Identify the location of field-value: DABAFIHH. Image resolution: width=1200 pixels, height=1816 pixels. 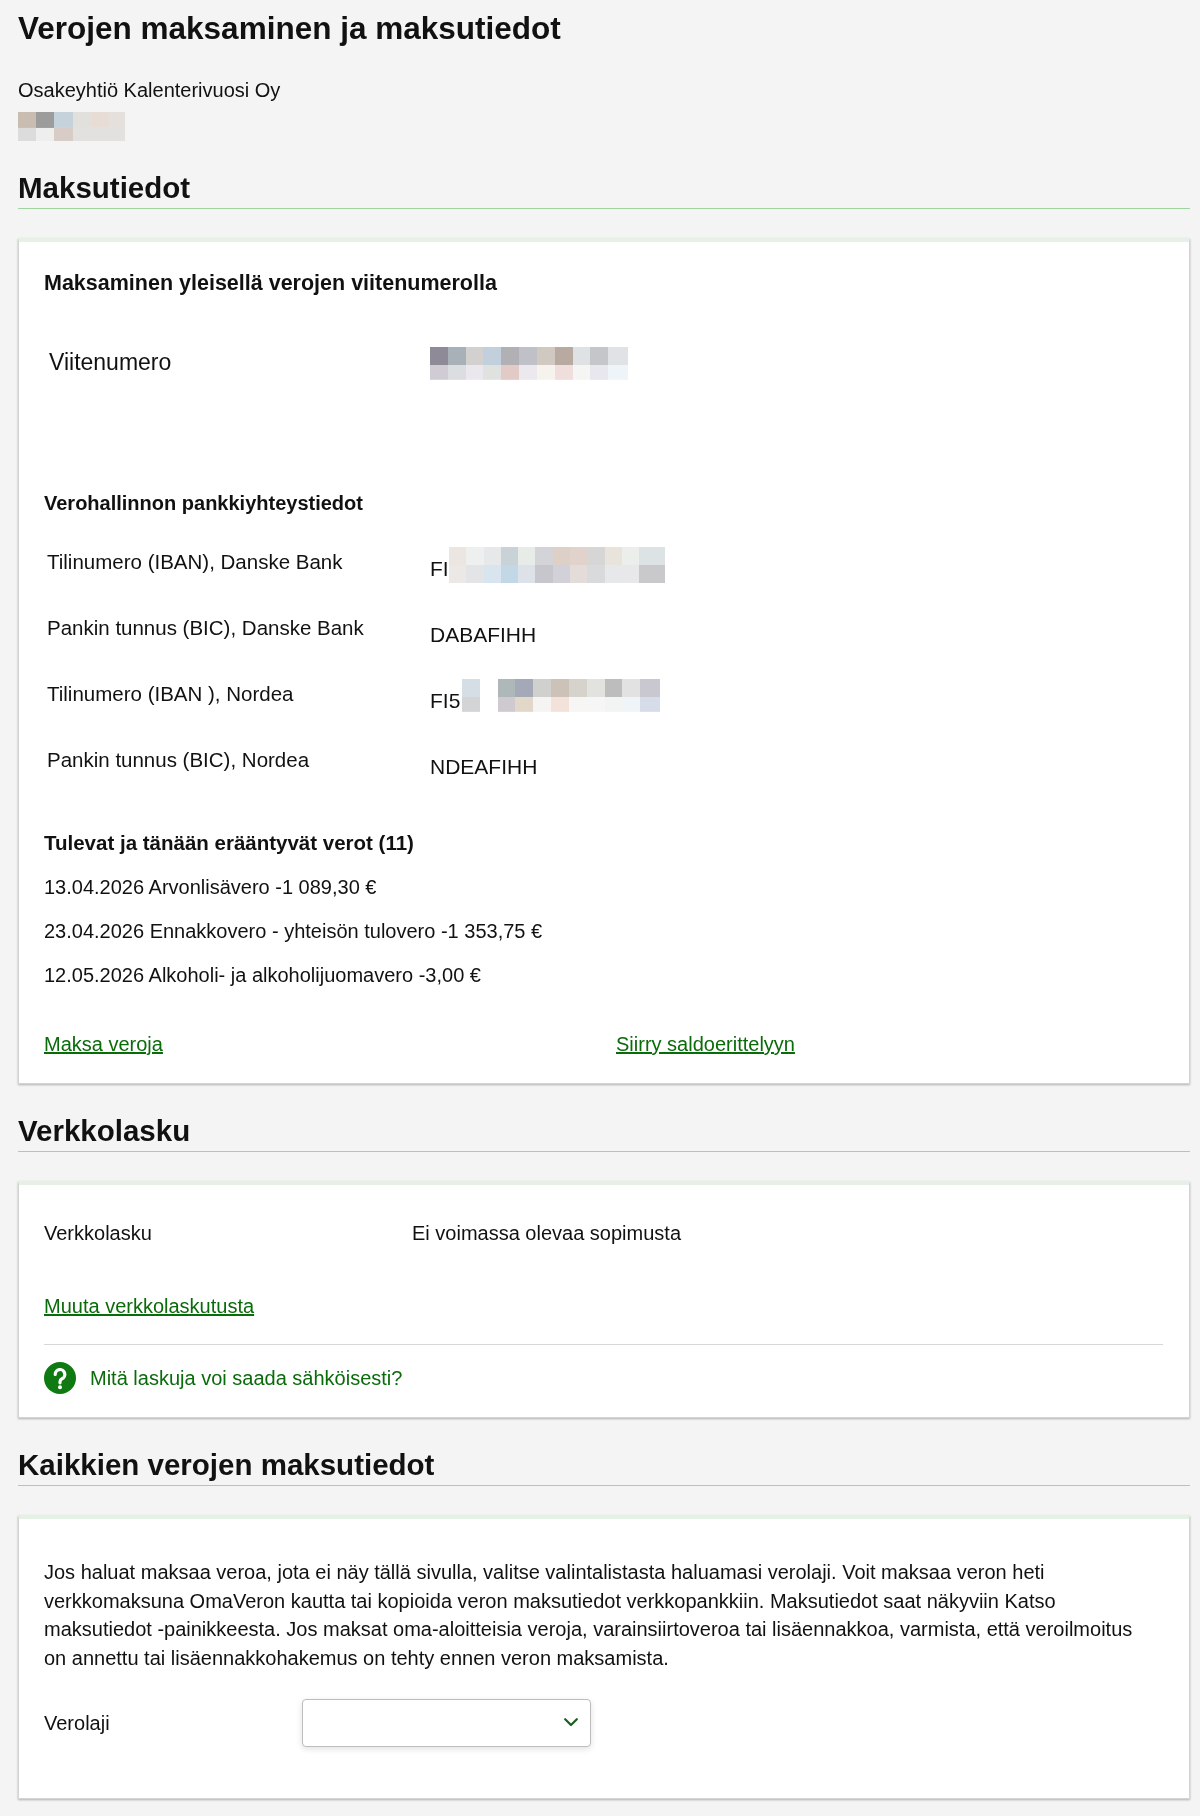
(483, 634).